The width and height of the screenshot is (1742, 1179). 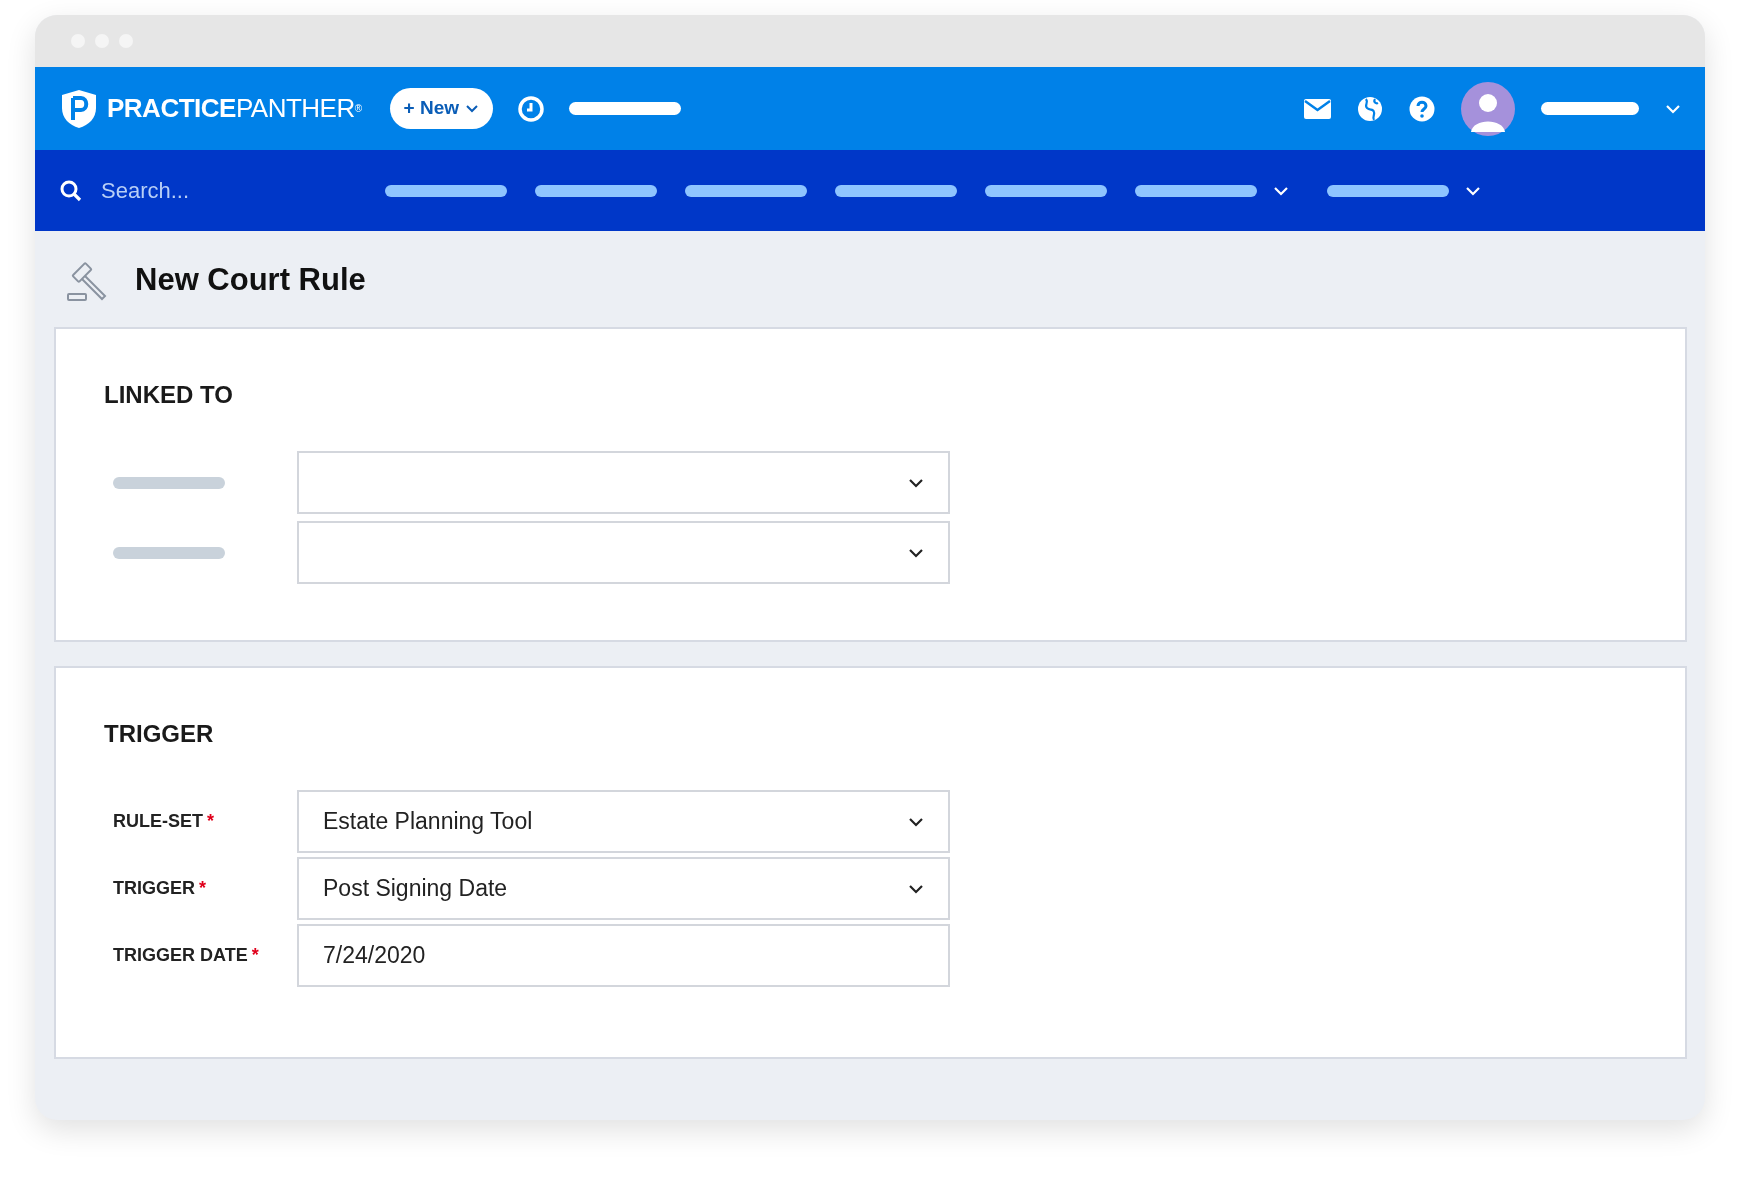 What do you see at coordinates (159, 734) in the screenshot?
I see `section-title: TRIGGER` at bounding box center [159, 734].